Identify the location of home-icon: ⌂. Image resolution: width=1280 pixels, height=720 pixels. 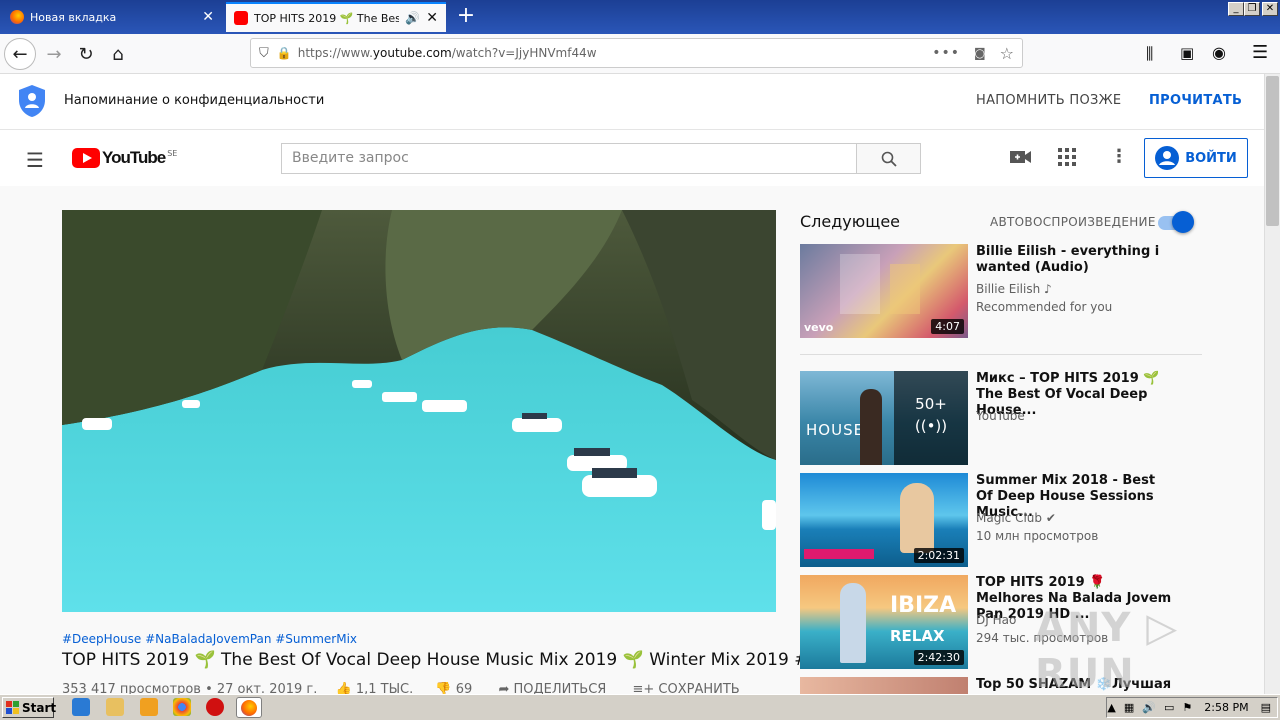
(118, 54).